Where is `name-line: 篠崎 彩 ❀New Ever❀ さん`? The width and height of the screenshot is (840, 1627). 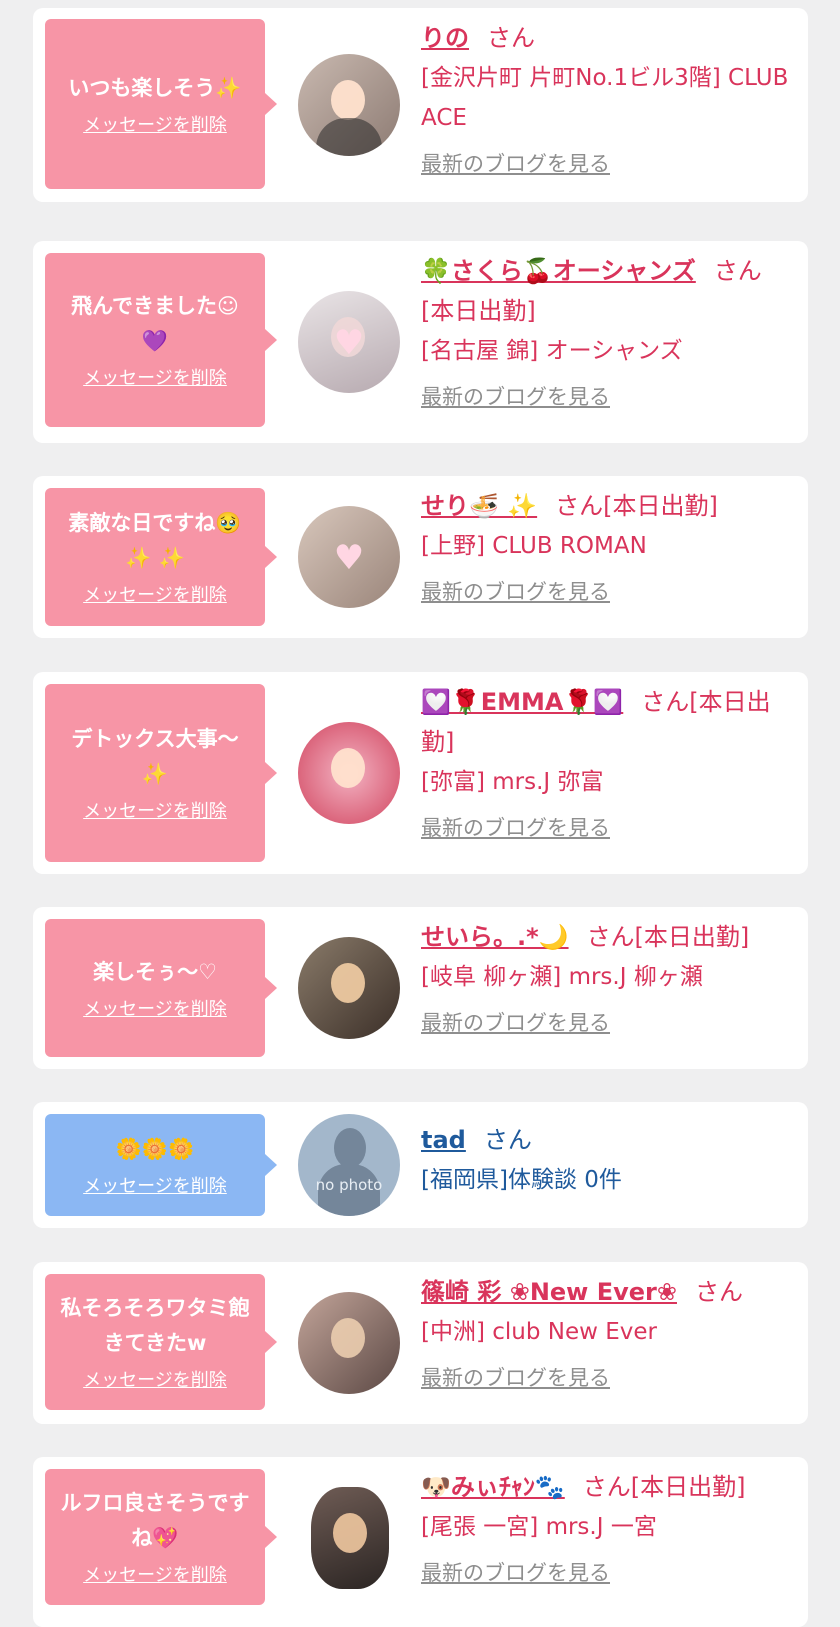 name-line: 篠崎 彩 ❀New Ever❀ さん is located at coordinates (606, 1292).